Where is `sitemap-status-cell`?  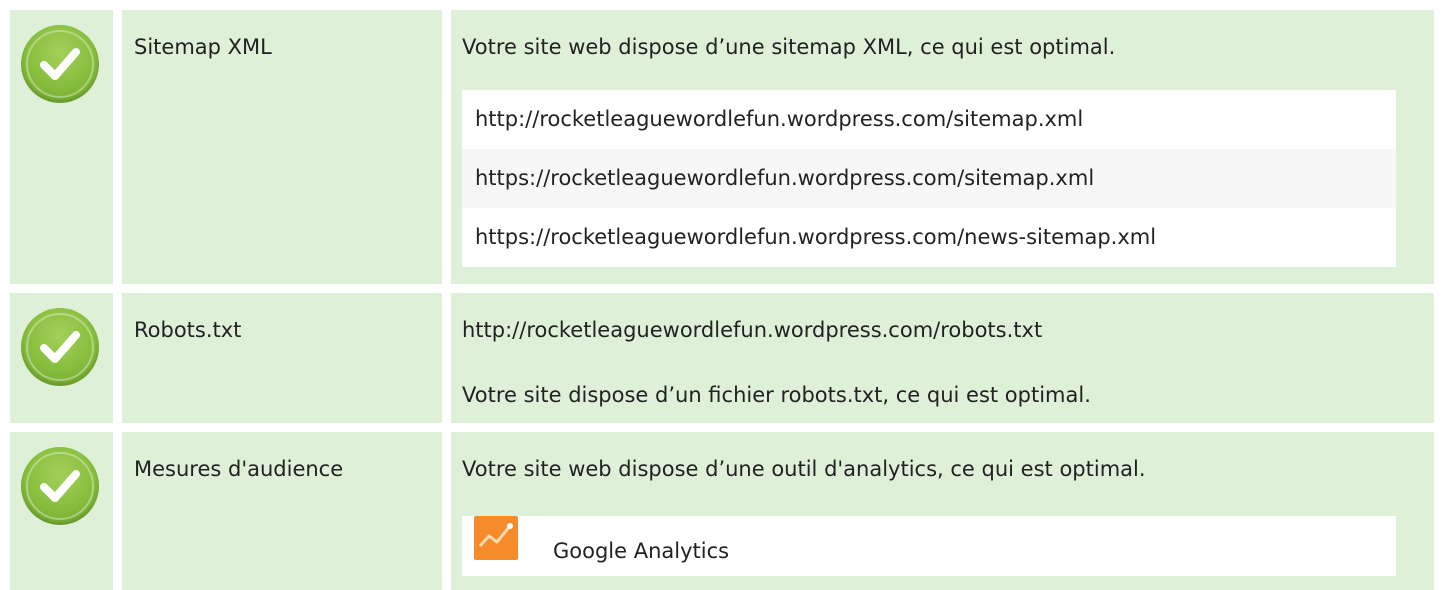
sitemap-status-cell is located at coordinates (61, 147).